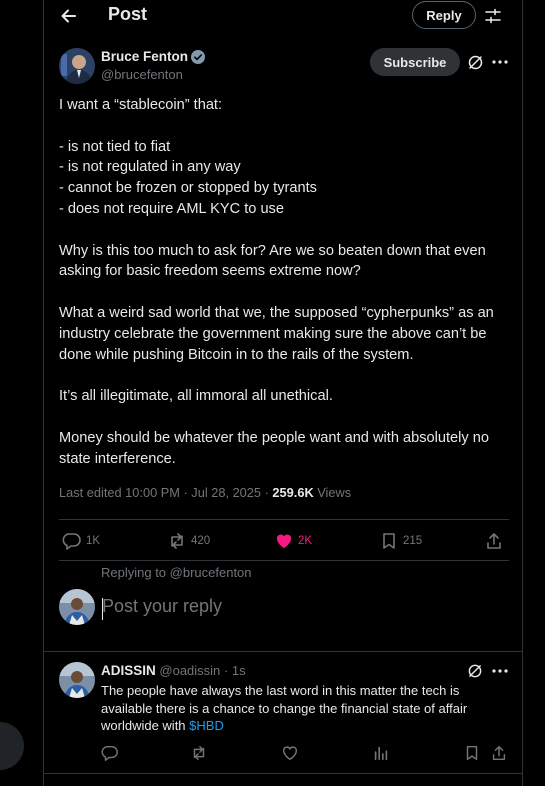 This screenshot has width=545, height=786. Describe the element at coordinates (128, 14) in the screenshot. I see `page-title: Post` at that location.